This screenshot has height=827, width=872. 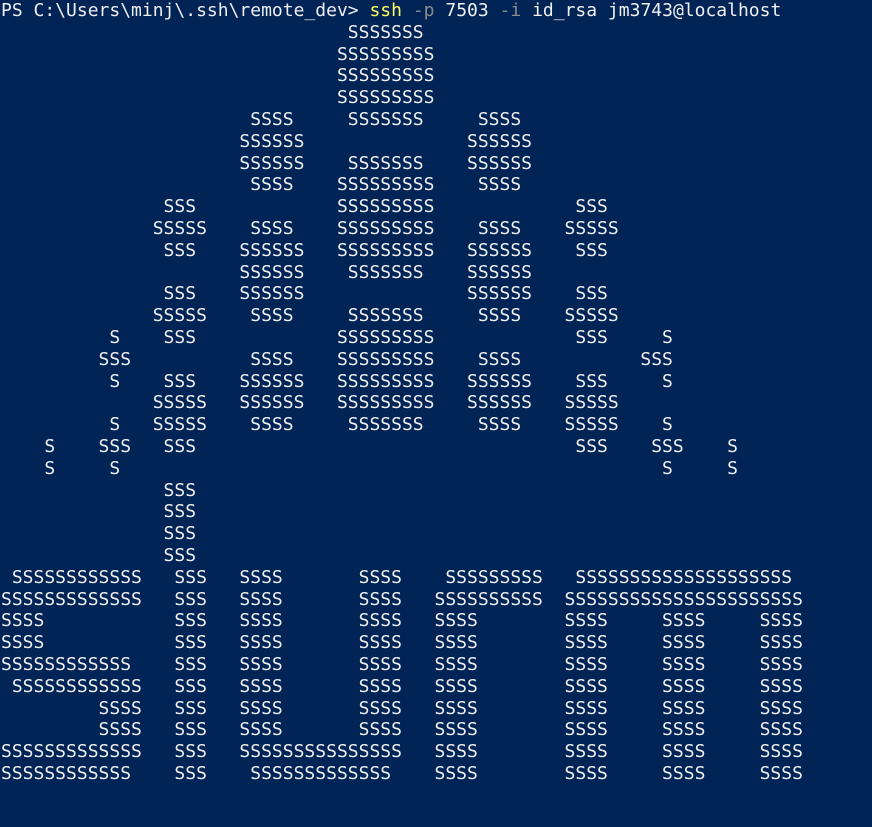 I want to click on art-line: SSSS SSSSSSS SSSS, so click(x=261, y=119).